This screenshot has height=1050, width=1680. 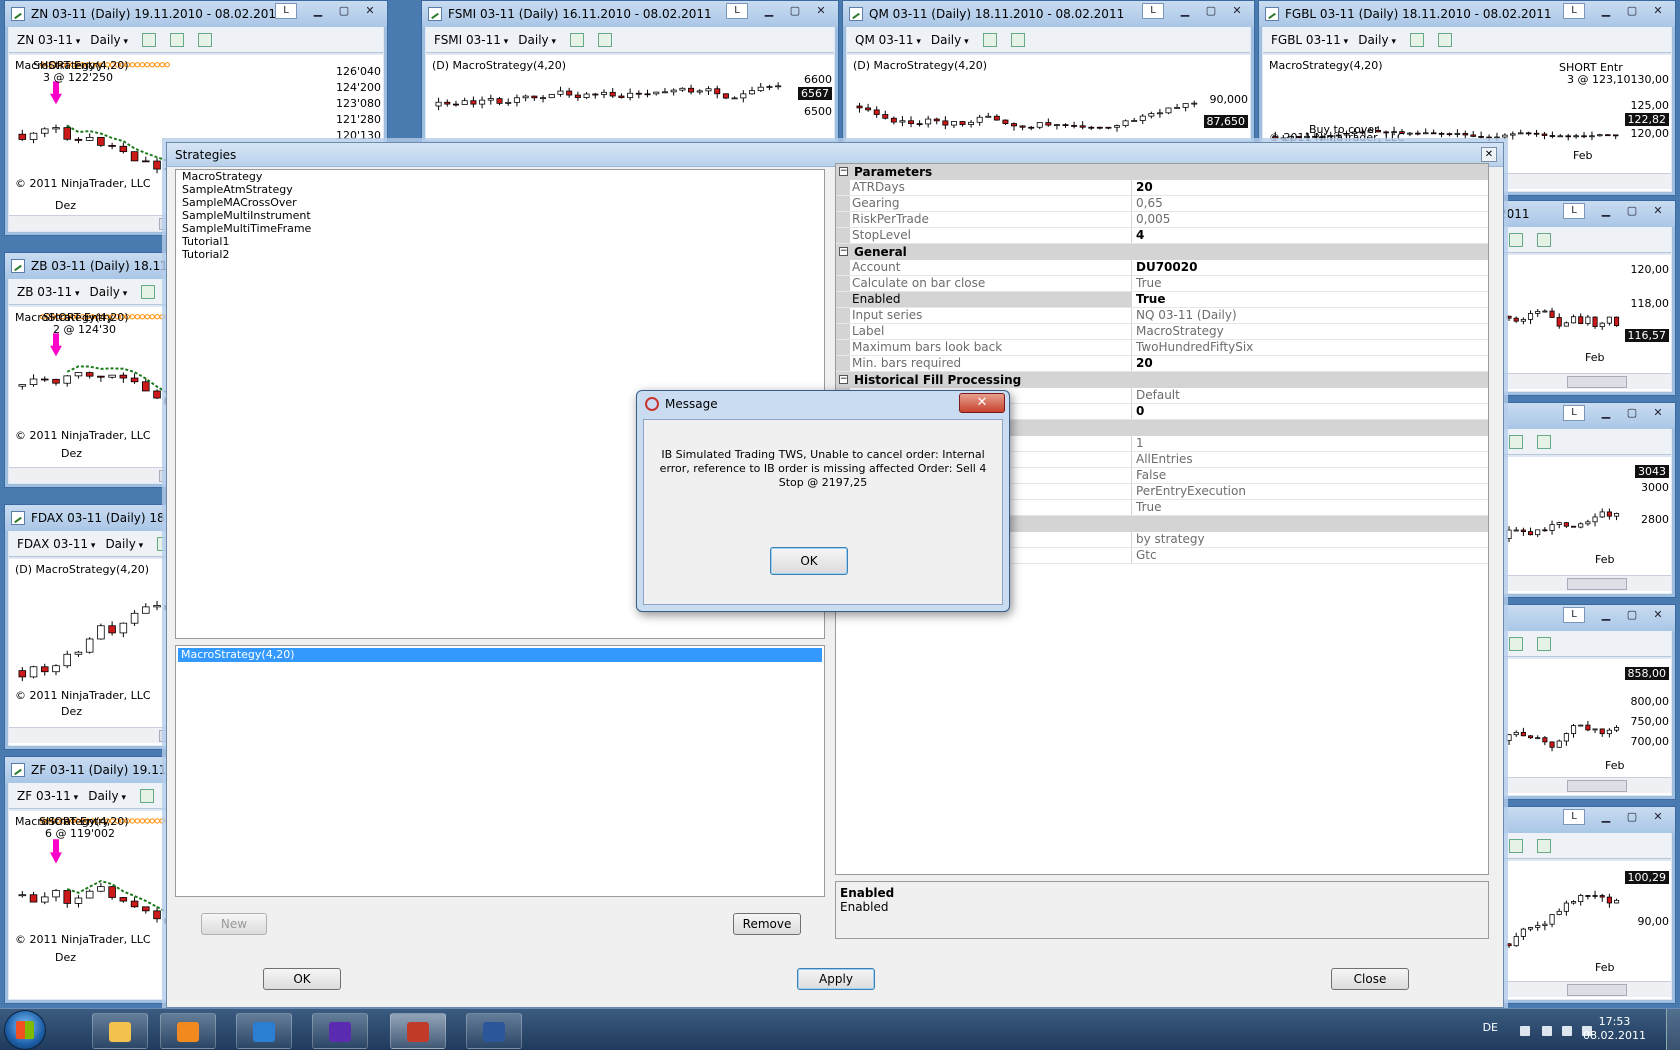 I want to click on property-value: NQ 03-11 (Daily), so click(x=1310, y=315).